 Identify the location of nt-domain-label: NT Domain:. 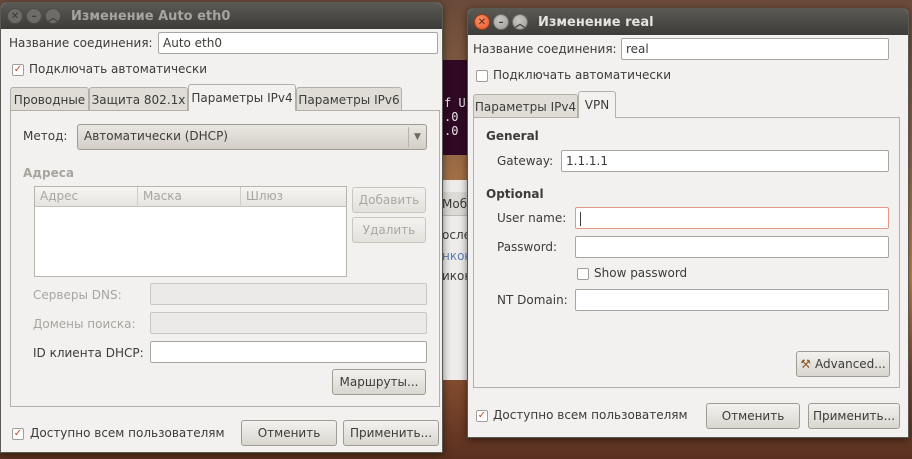
(532, 300).